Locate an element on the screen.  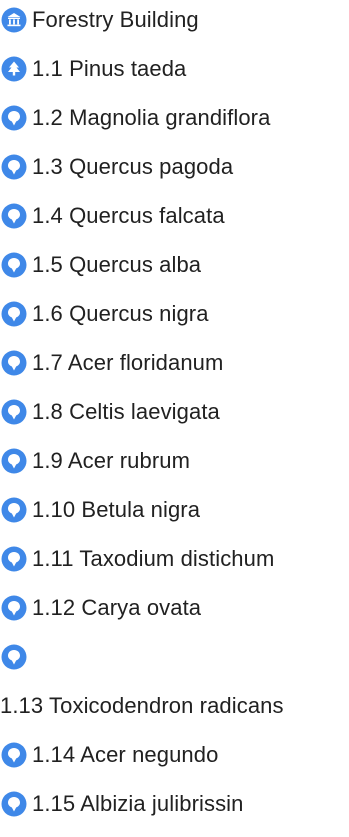
list-item-1-4: 1.4 Quercus falcata is located at coordinates (112, 216).